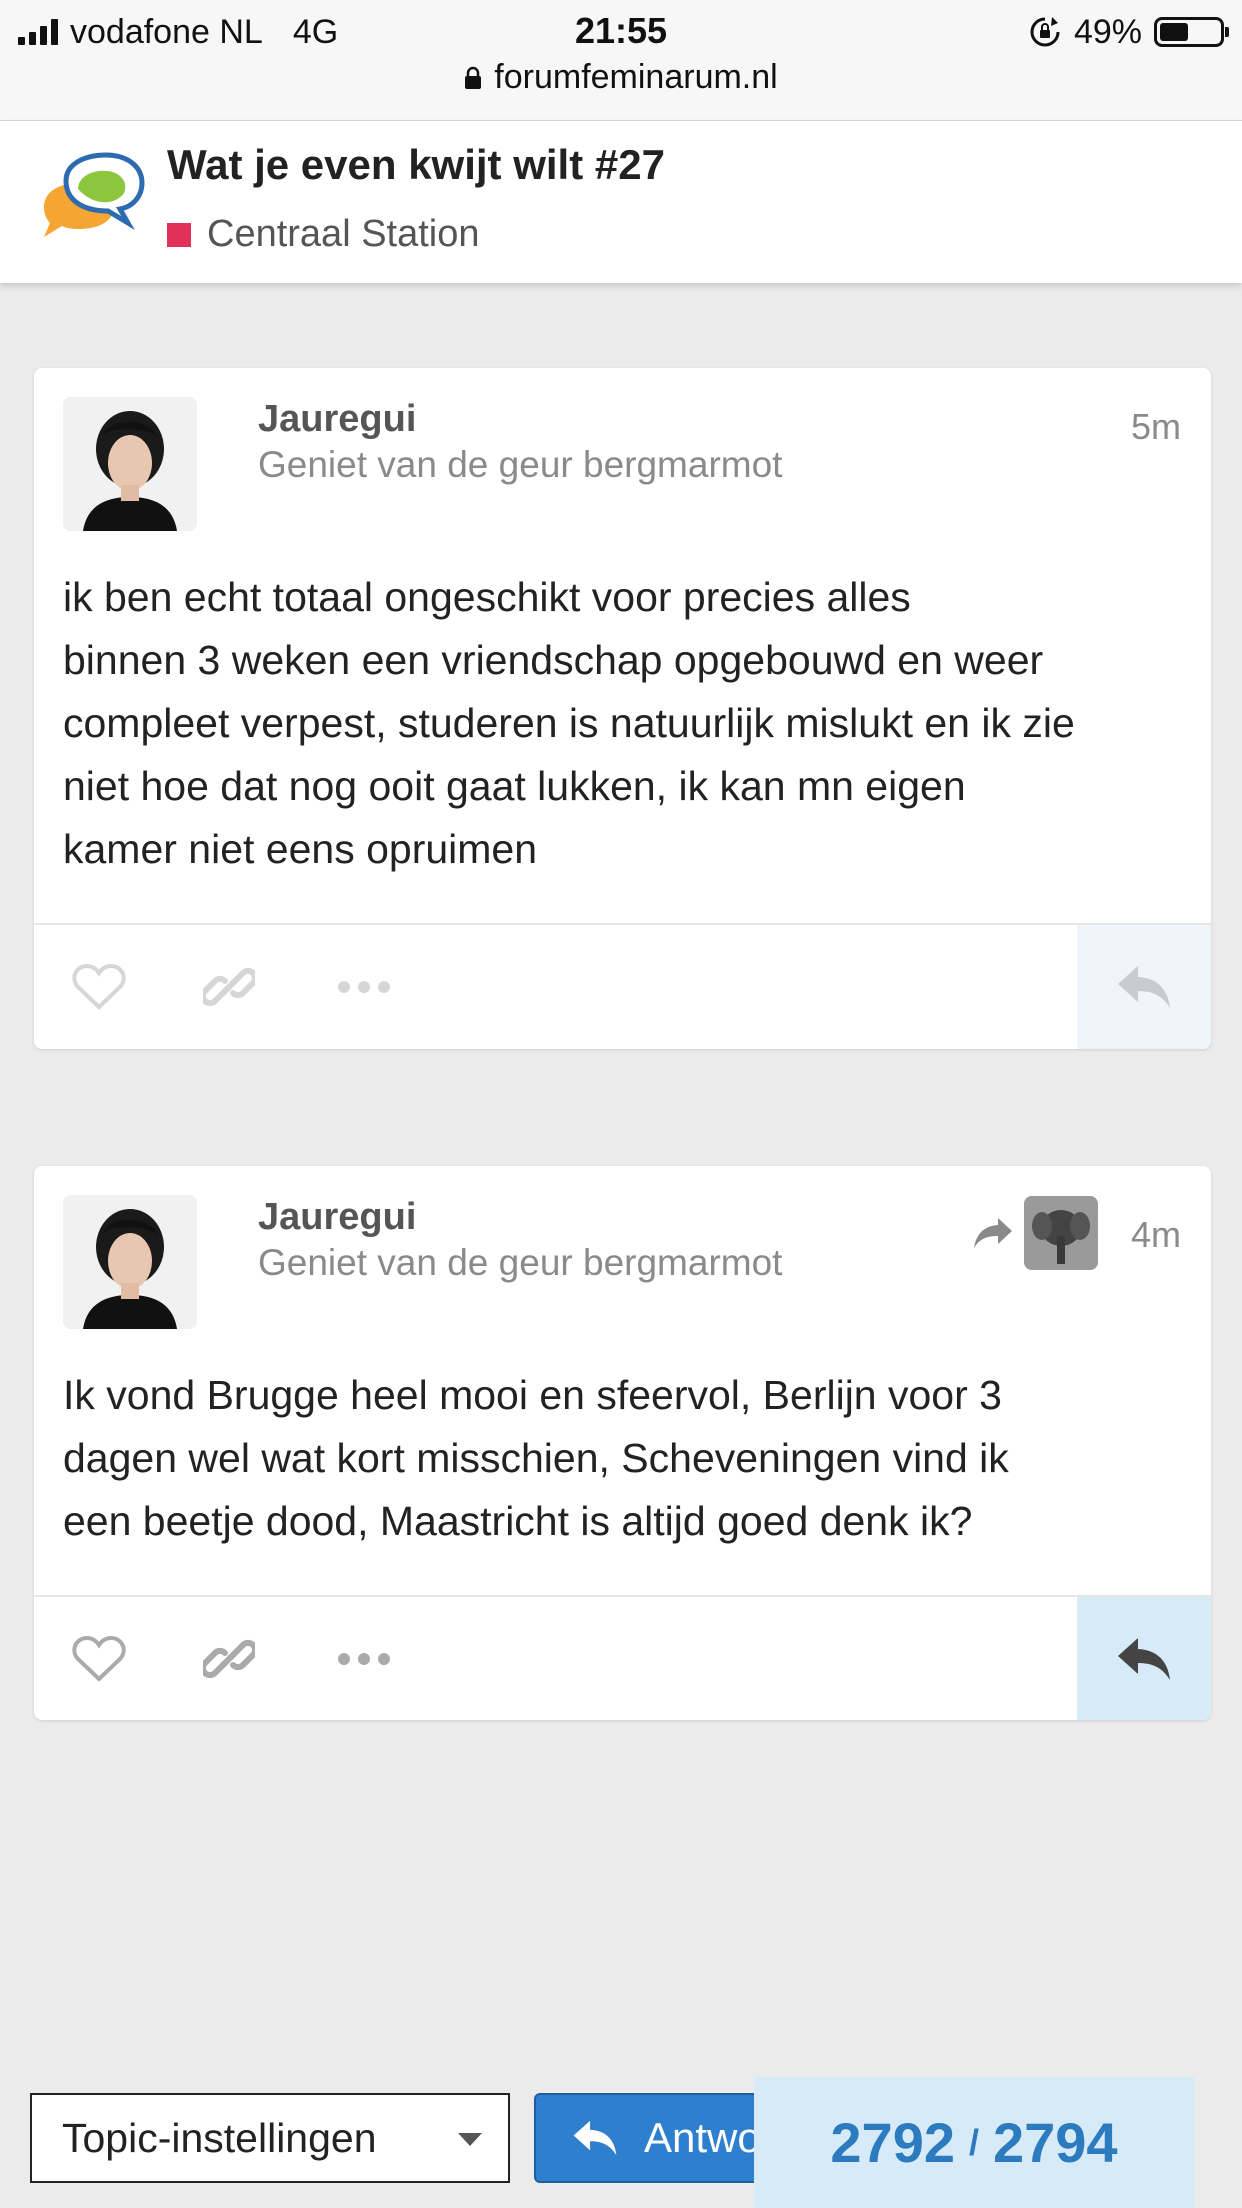 The width and height of the screenshot is (1242, 2208). I want to click on padlock-icon, so click(473, 77).